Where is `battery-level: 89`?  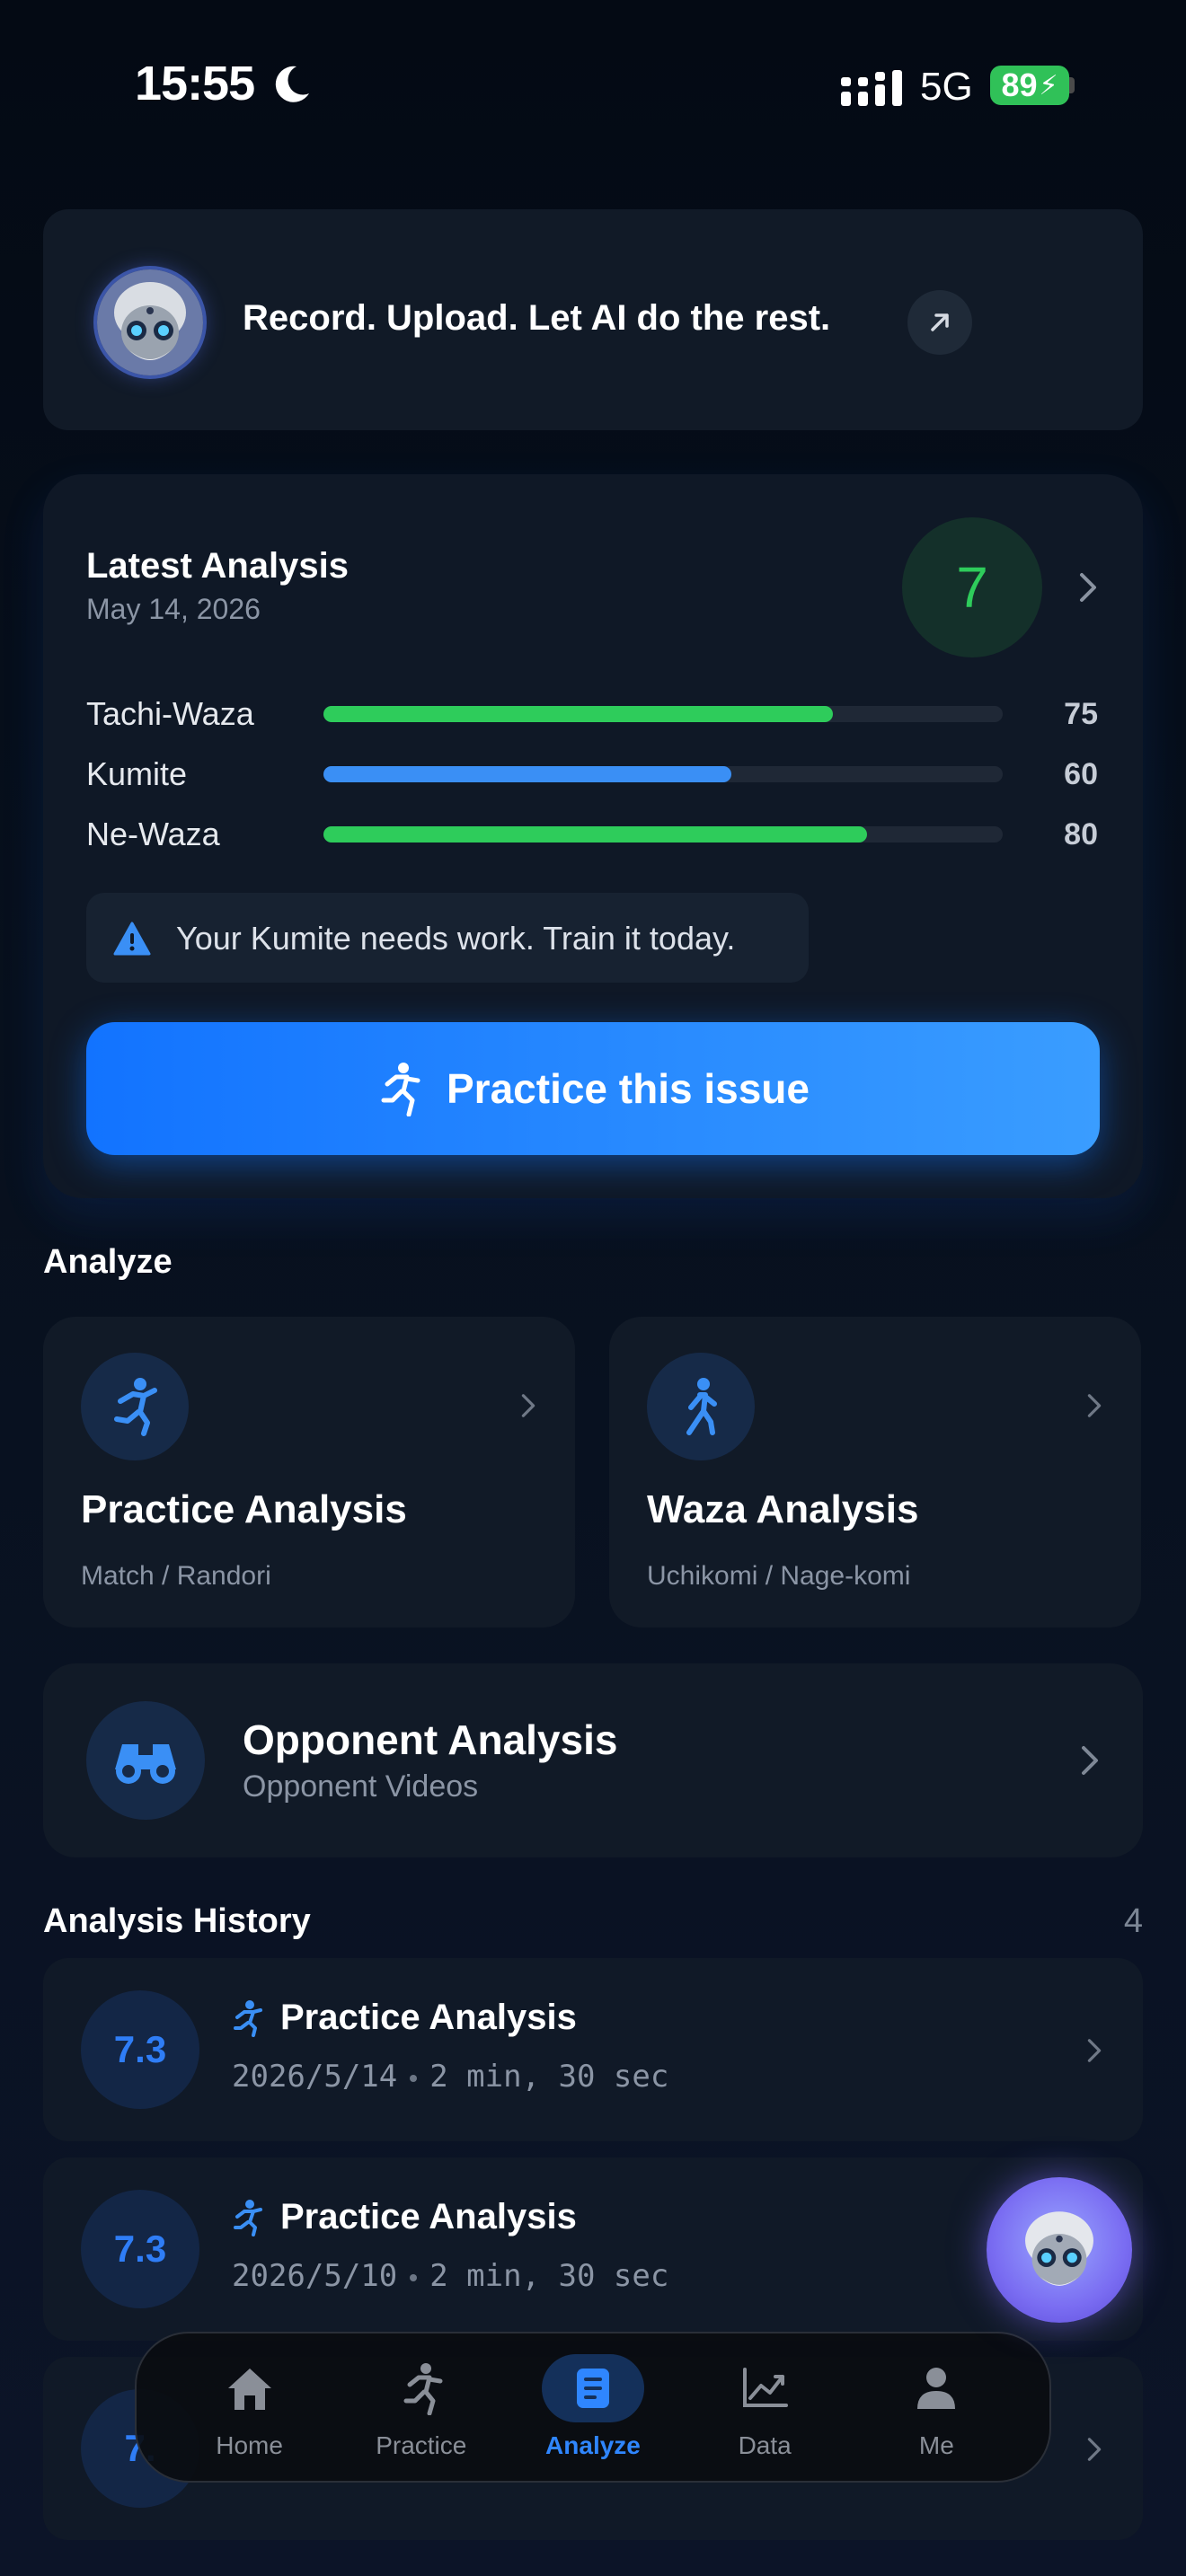 battery-level: 89 is located at coordinates (1019, 84).